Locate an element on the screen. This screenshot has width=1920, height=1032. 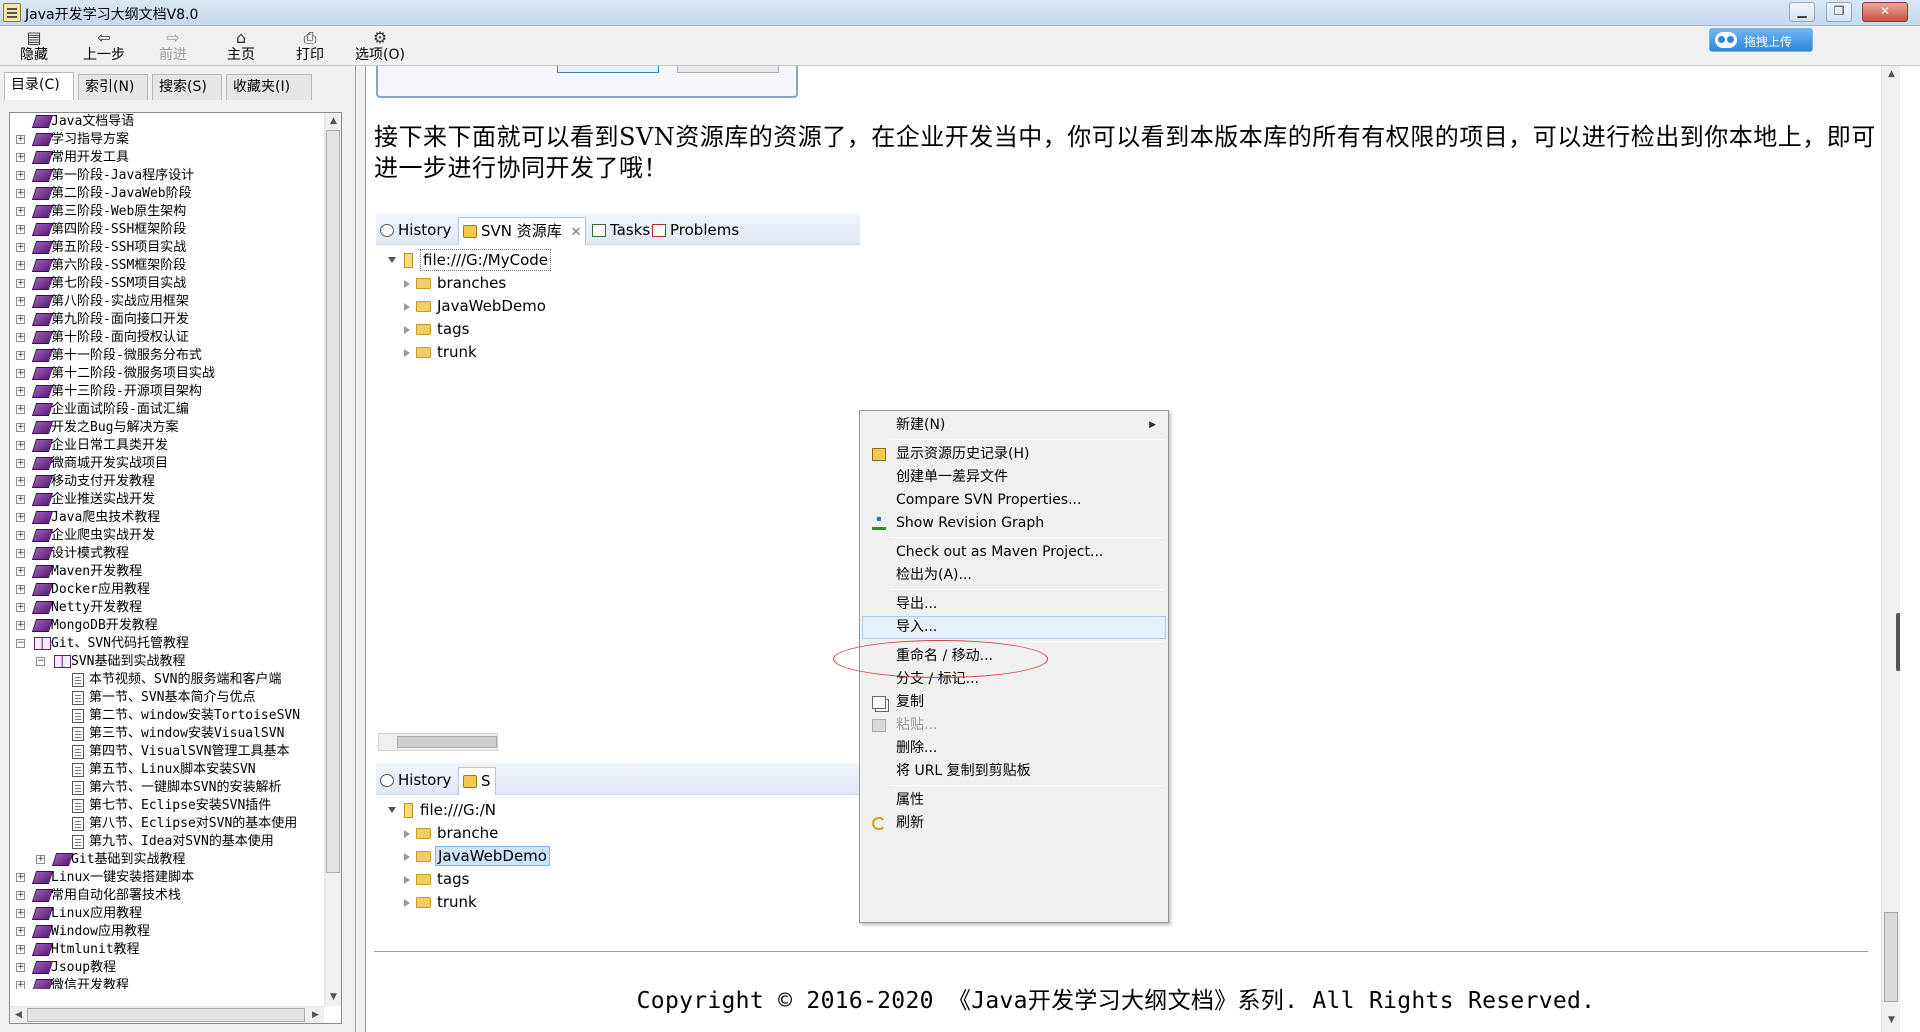
eclipse-hscrollbar is located at coordinates (438, 742).